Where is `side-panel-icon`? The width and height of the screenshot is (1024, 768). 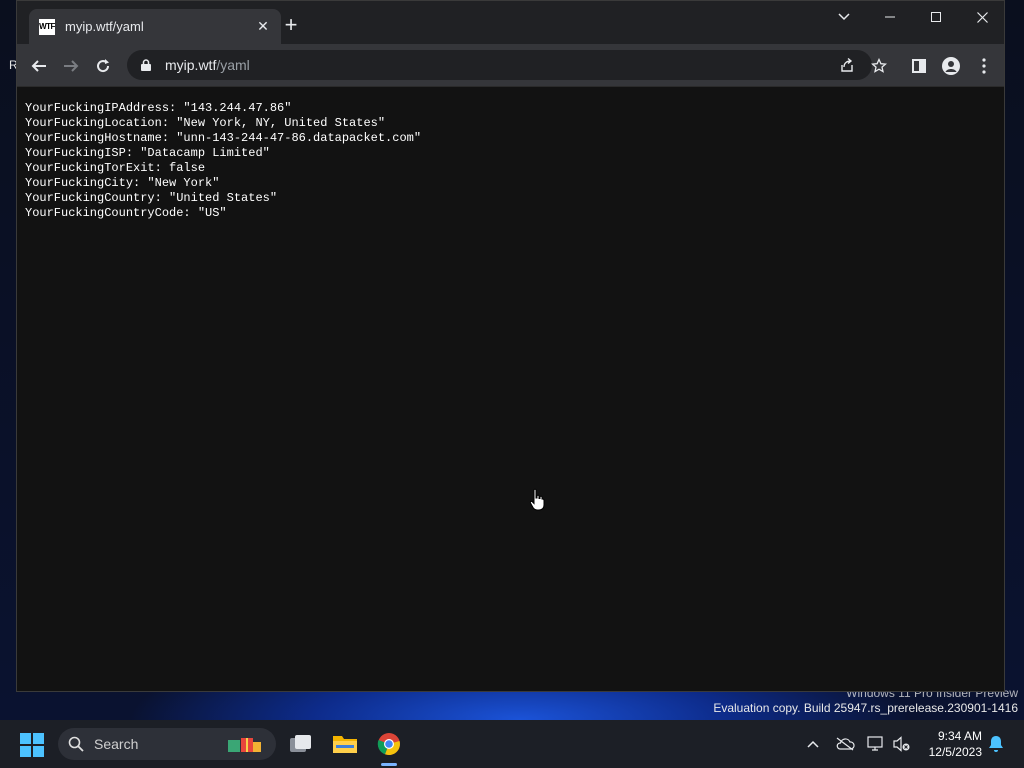 side-panel-icon is located at coordinates (919, 66).